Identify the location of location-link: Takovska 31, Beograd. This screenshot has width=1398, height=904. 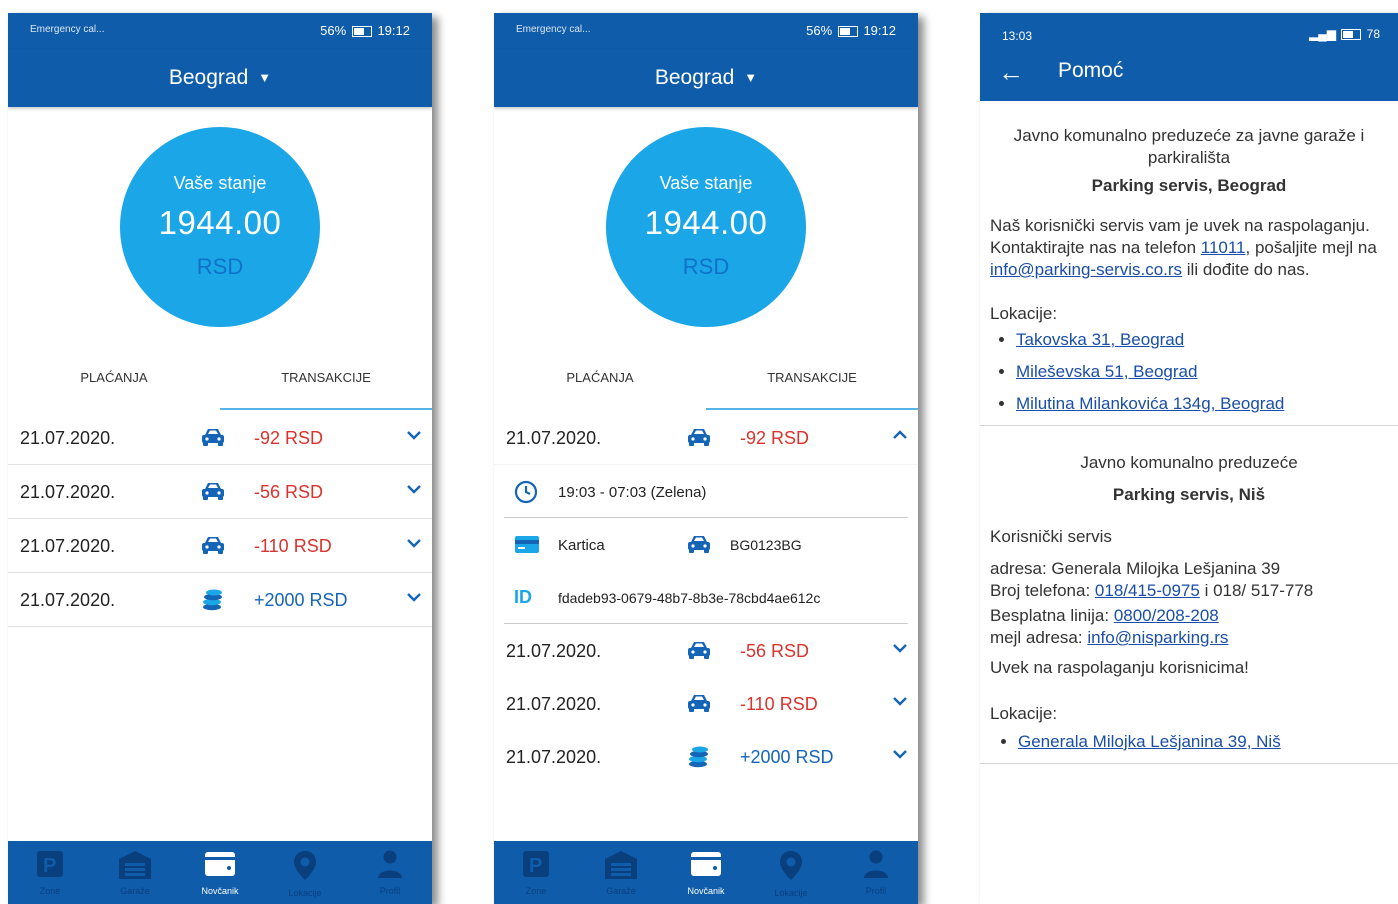
(1100, 339).